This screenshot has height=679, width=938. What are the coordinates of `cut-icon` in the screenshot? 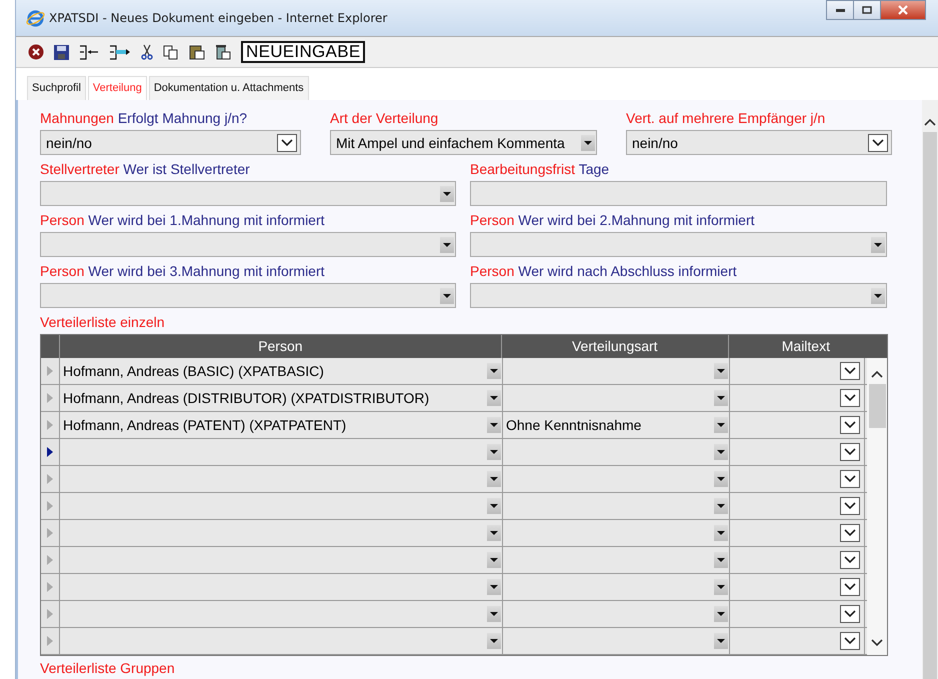 It's located at (147, 52).